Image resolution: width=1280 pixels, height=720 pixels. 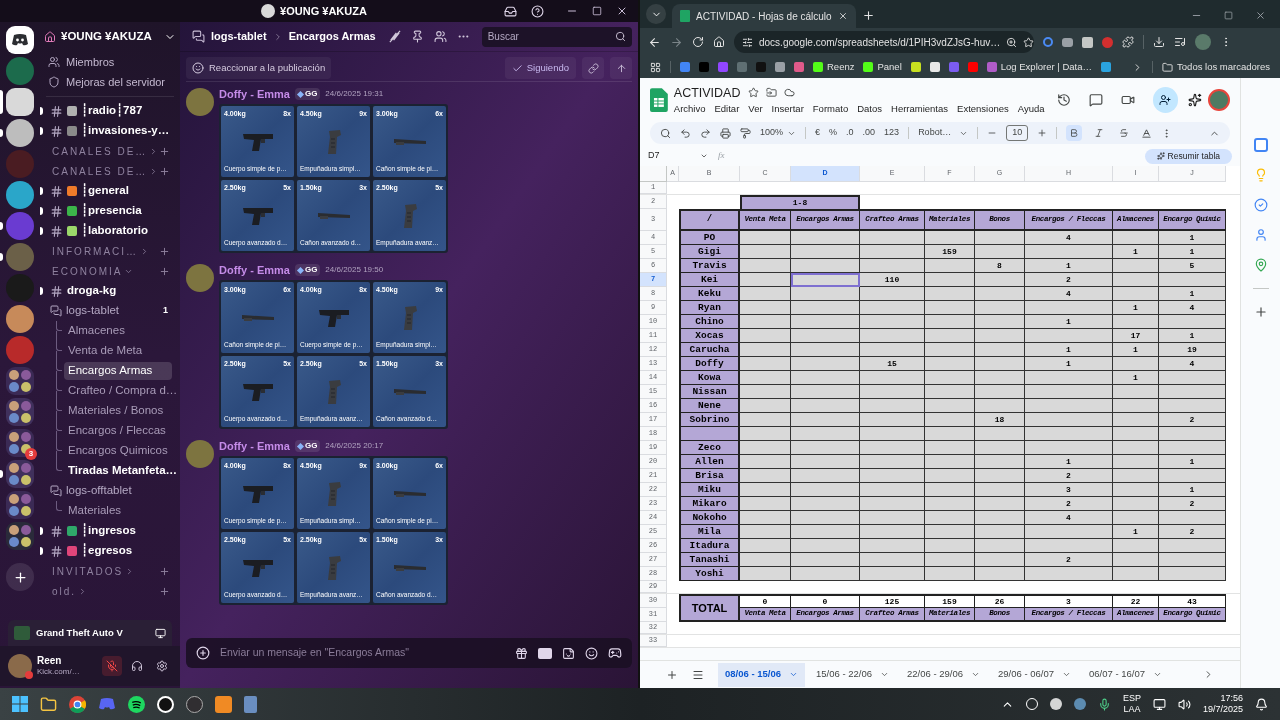 What do you see at coordinates (892, 280) in the screenshot?
I see `table-cell: 110` at bounding box center [892, 280].